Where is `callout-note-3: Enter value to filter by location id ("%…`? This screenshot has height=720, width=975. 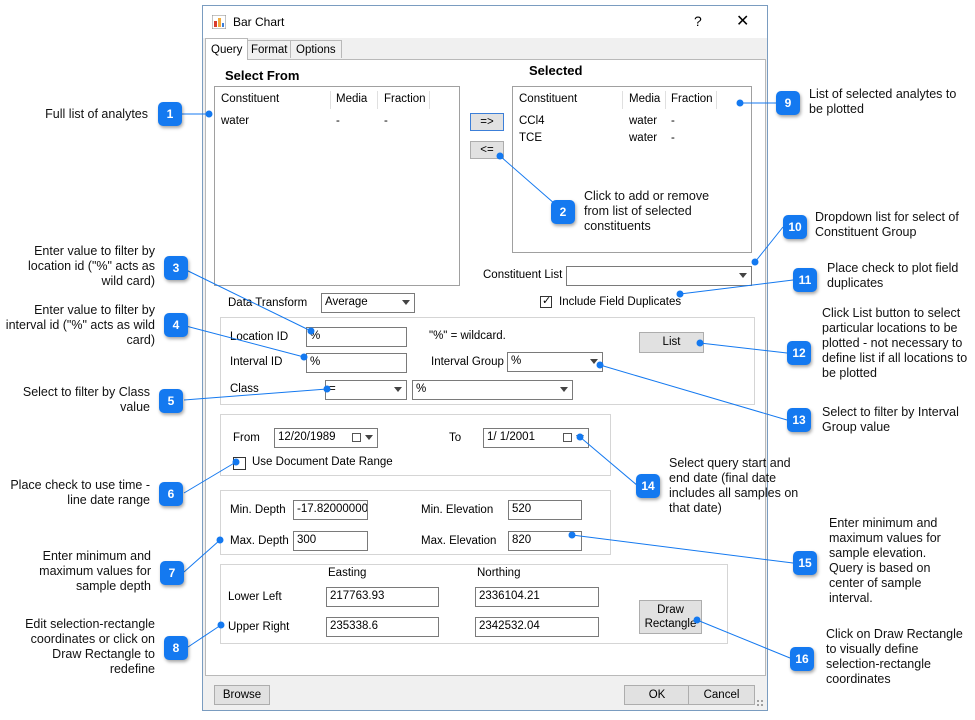
callout-note-3: Enter value to filter by location id ("%… is located at coordinates (91, 266).